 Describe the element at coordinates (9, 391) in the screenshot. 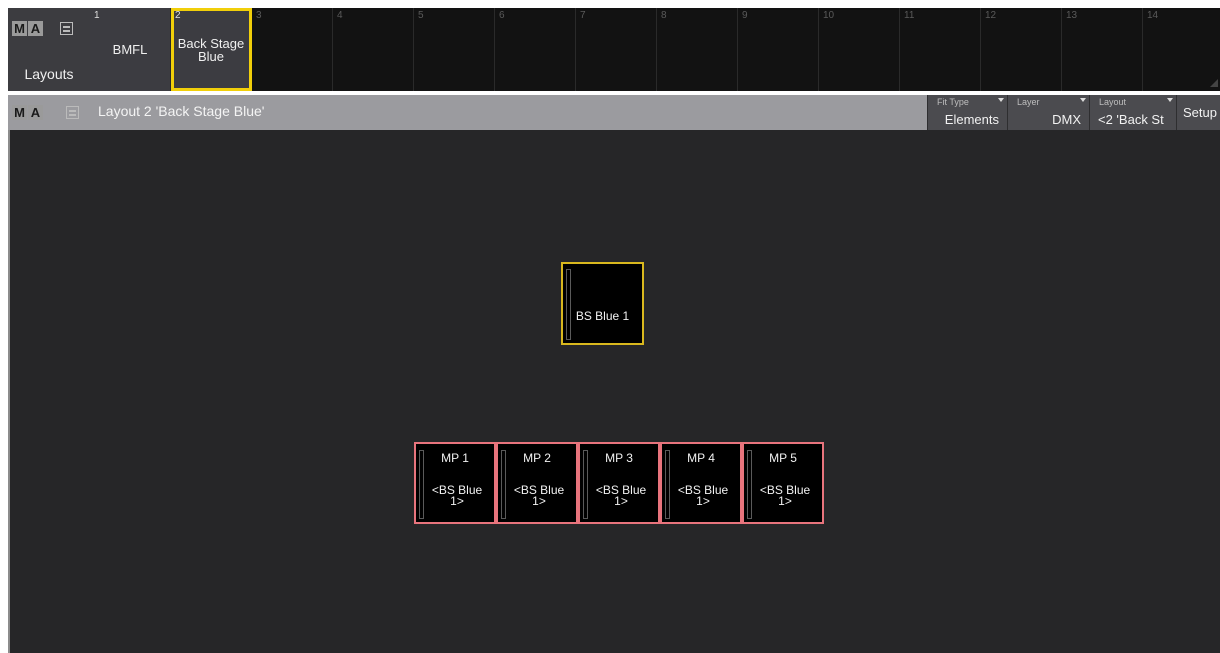

I see `window-edge` at that location.